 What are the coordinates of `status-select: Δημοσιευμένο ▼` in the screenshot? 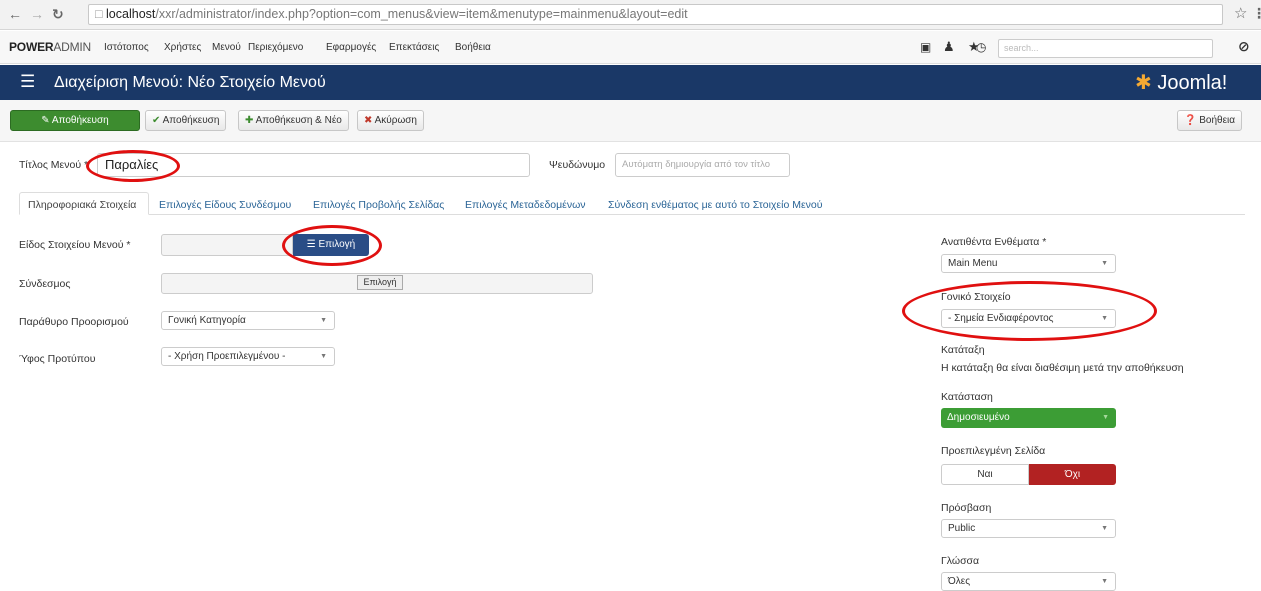 It's located at (1028, 418).